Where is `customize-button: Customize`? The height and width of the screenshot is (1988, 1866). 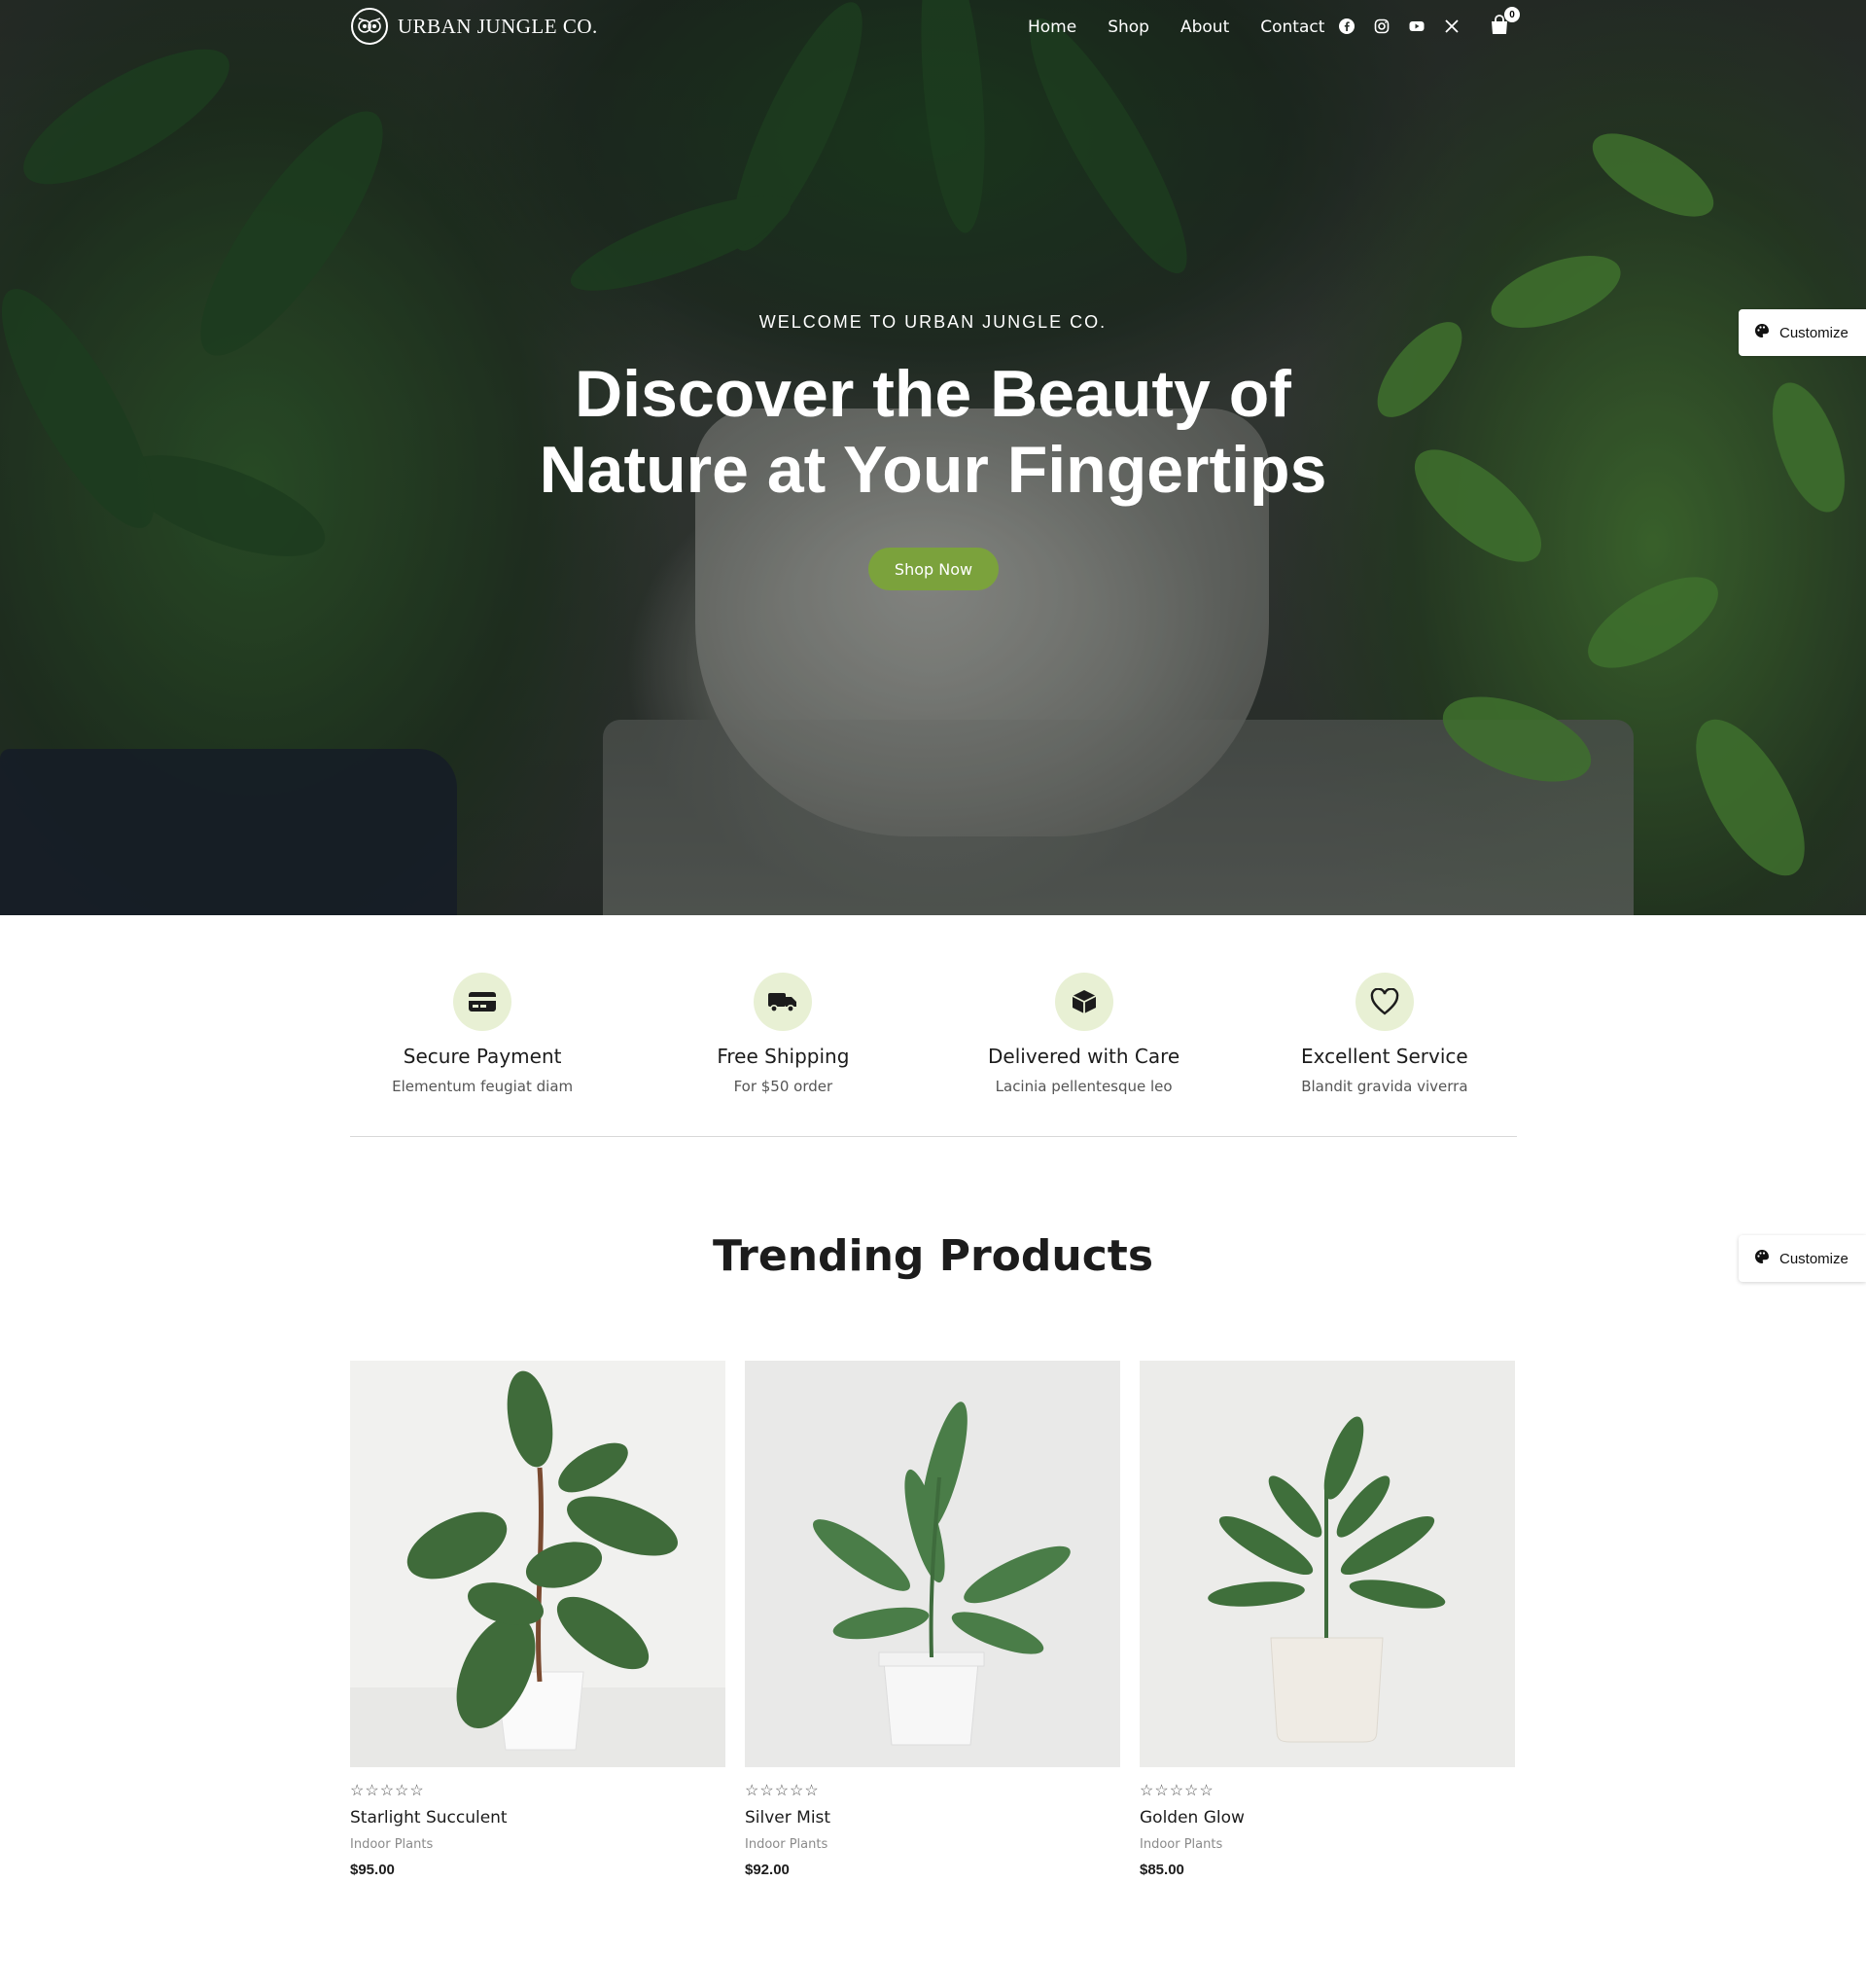
customize-button: Customize is located at coordinates (1802, 332).